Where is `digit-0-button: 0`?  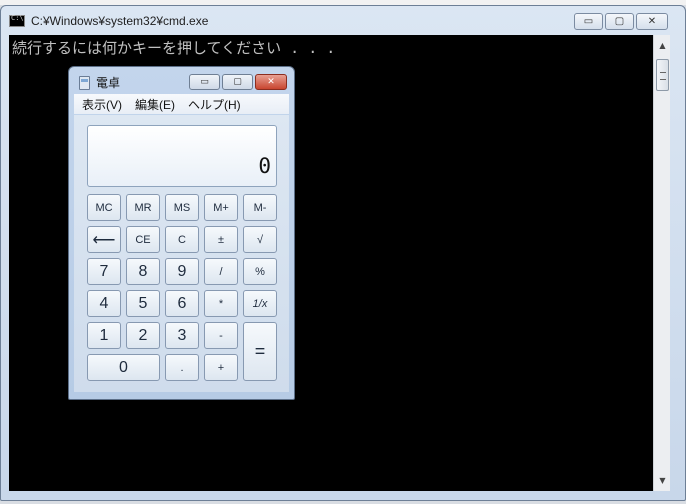 digit-0-button: 0 is located at coordinates (123, 367).